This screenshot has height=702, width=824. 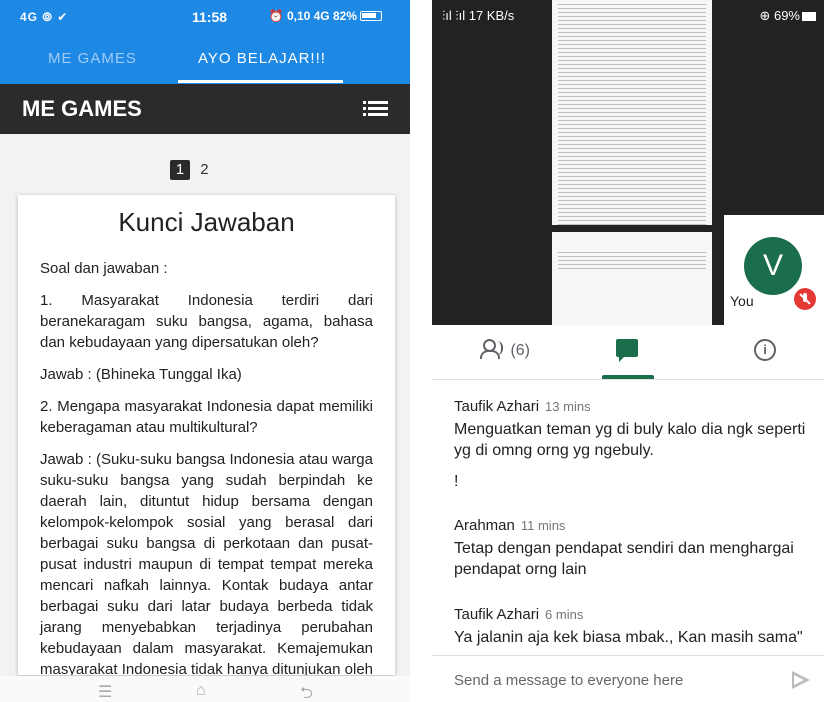 I want to click on status-bar: 4G ⦾ ✔ 11:58 ⏰ 0,10 4G 82%, so click(x=205, y=17).